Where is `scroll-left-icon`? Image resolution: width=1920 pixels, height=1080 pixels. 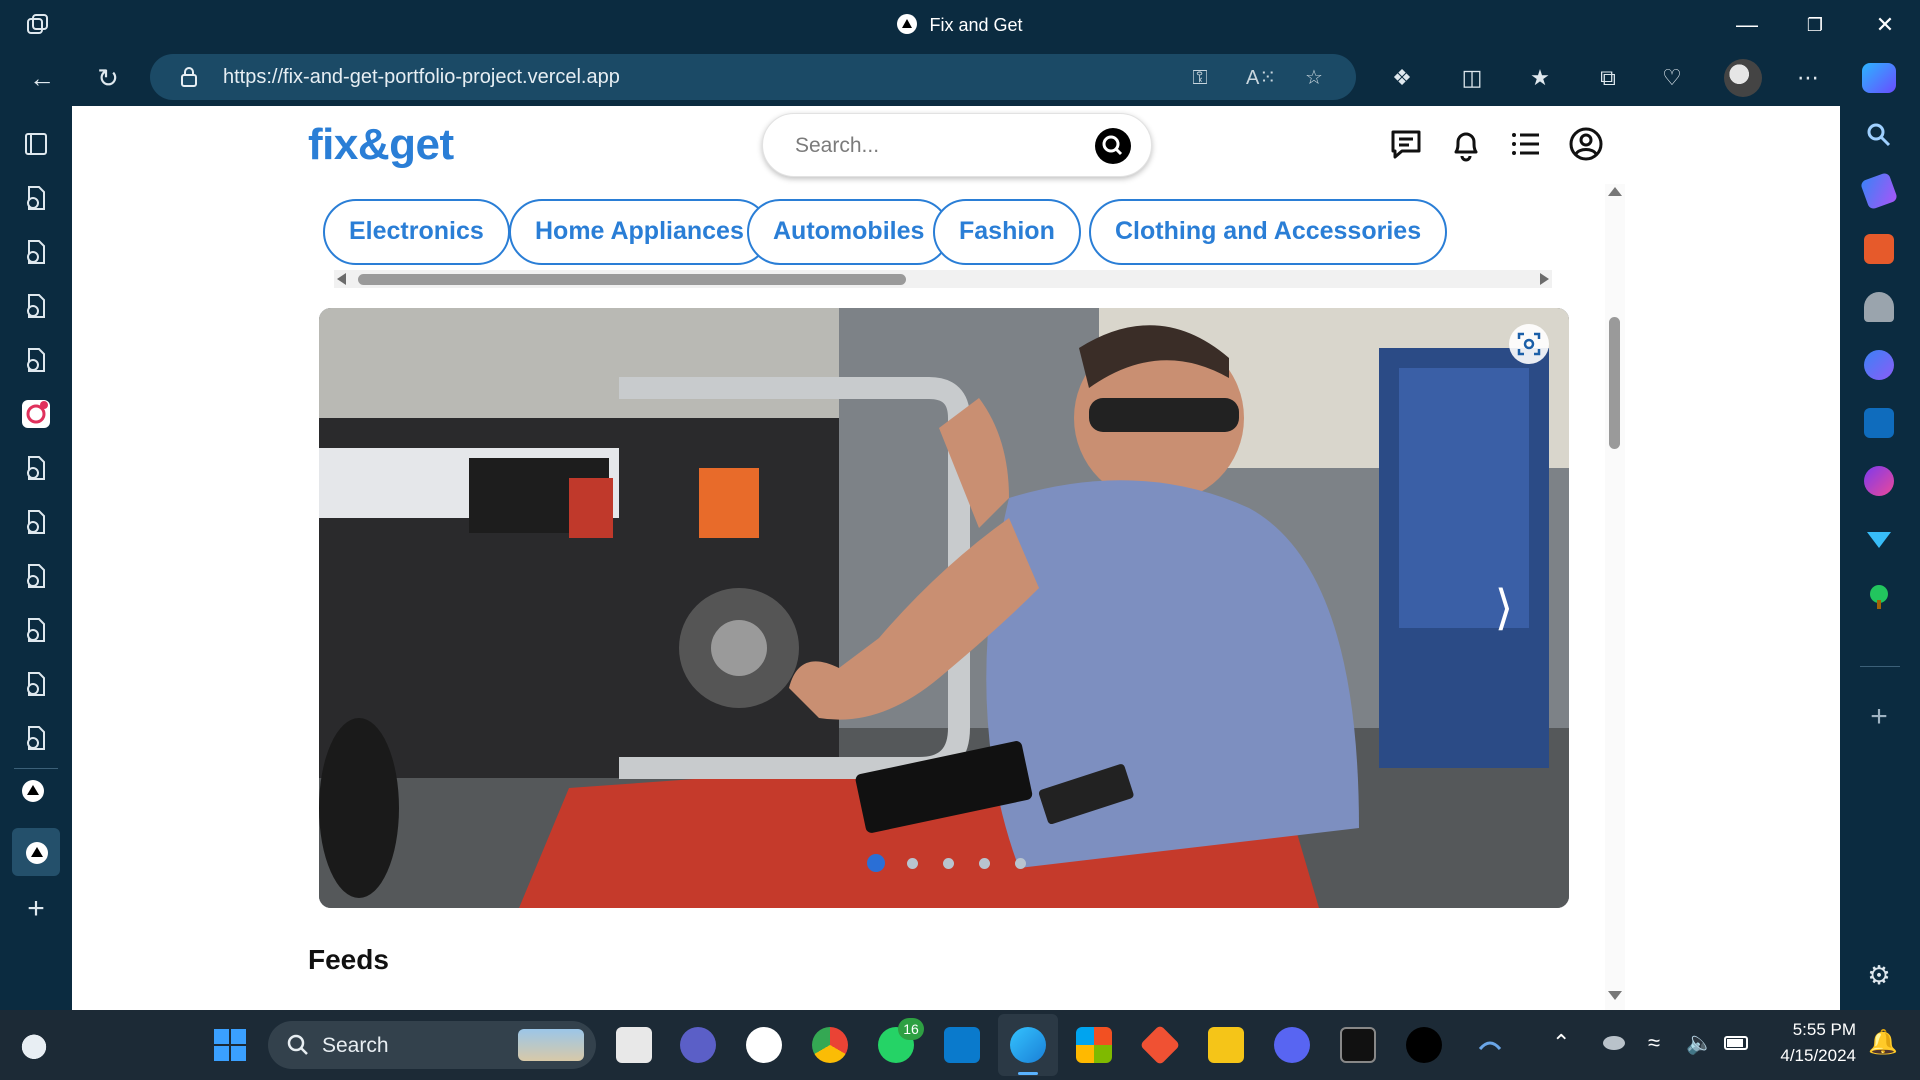 scroll-left-icon is located at coordinates (341, 279).